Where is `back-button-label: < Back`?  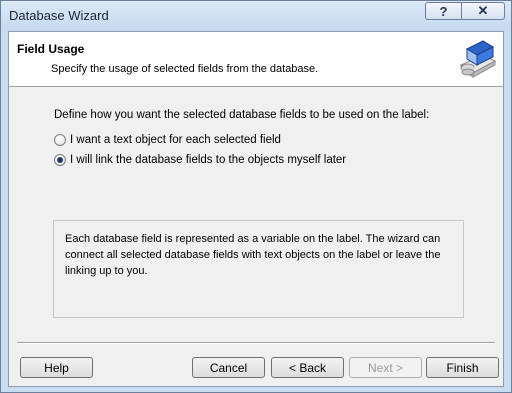 back-button-label: < Back is located at coordinates (307, 367).